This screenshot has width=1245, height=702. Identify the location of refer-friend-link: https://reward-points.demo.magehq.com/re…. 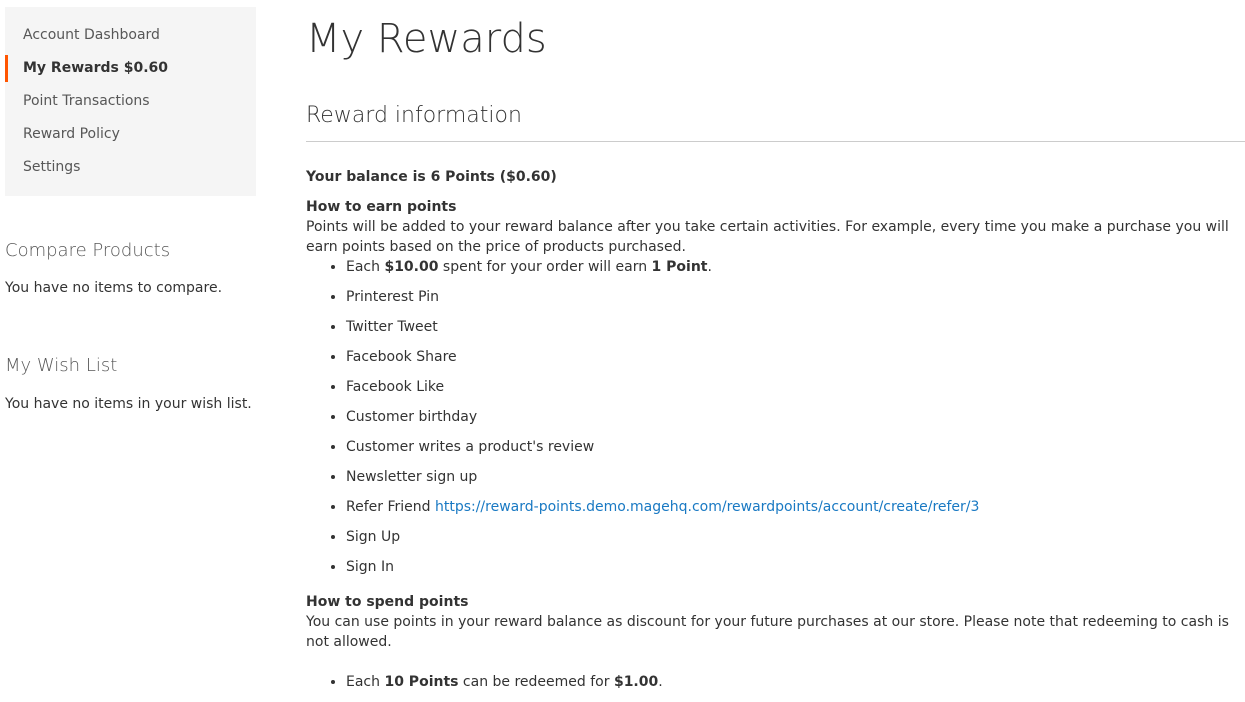
(707, 507).